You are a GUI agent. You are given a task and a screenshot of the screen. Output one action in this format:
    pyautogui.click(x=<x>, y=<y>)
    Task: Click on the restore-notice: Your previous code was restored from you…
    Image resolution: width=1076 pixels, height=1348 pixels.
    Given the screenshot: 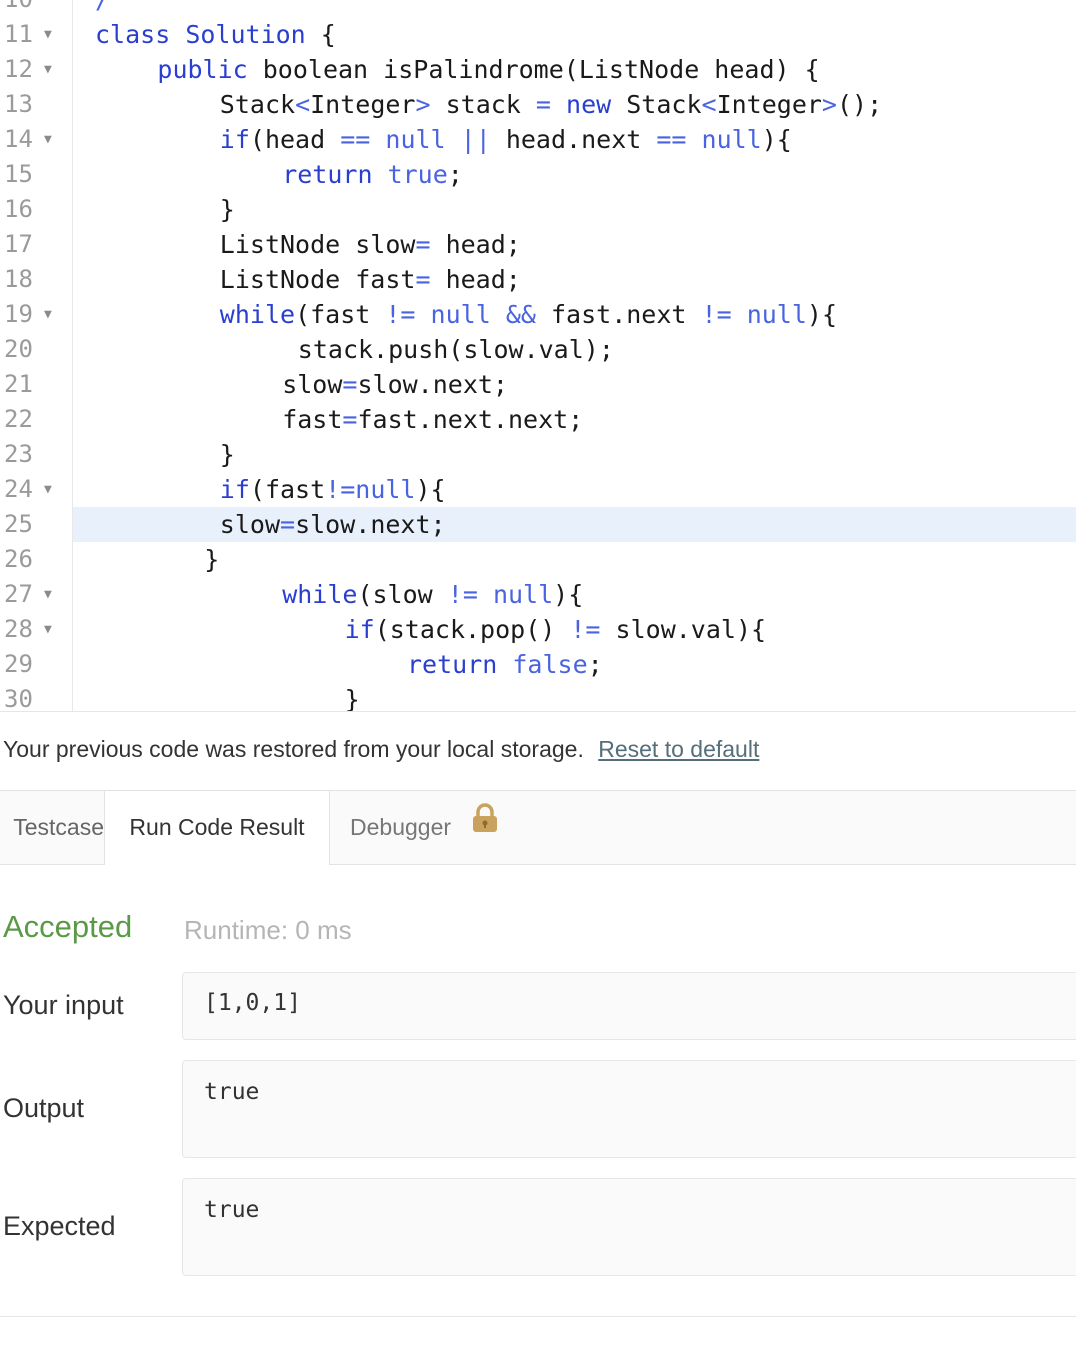 What is the action you would take?
    pyautogui.click(x=381, y=749)
    